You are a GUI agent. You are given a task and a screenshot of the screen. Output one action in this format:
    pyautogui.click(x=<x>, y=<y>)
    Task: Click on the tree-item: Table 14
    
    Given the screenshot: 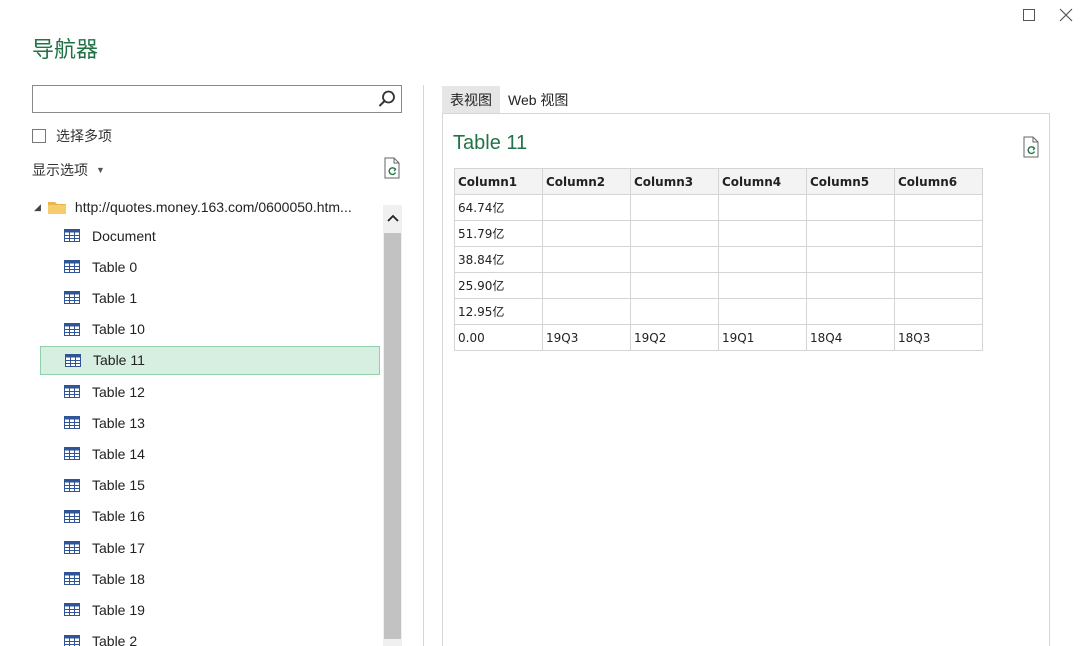 What is the action you would take?
    pyautogui.click(x=210, y=453)
    